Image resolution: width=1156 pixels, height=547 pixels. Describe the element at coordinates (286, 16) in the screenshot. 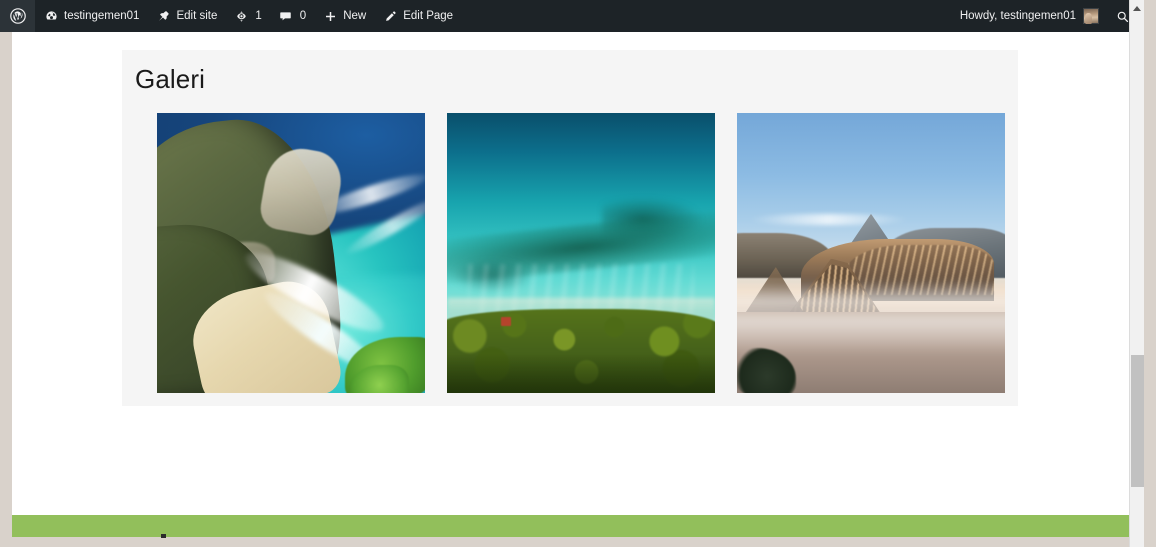

I see `comment-bubble-icon` at that location.